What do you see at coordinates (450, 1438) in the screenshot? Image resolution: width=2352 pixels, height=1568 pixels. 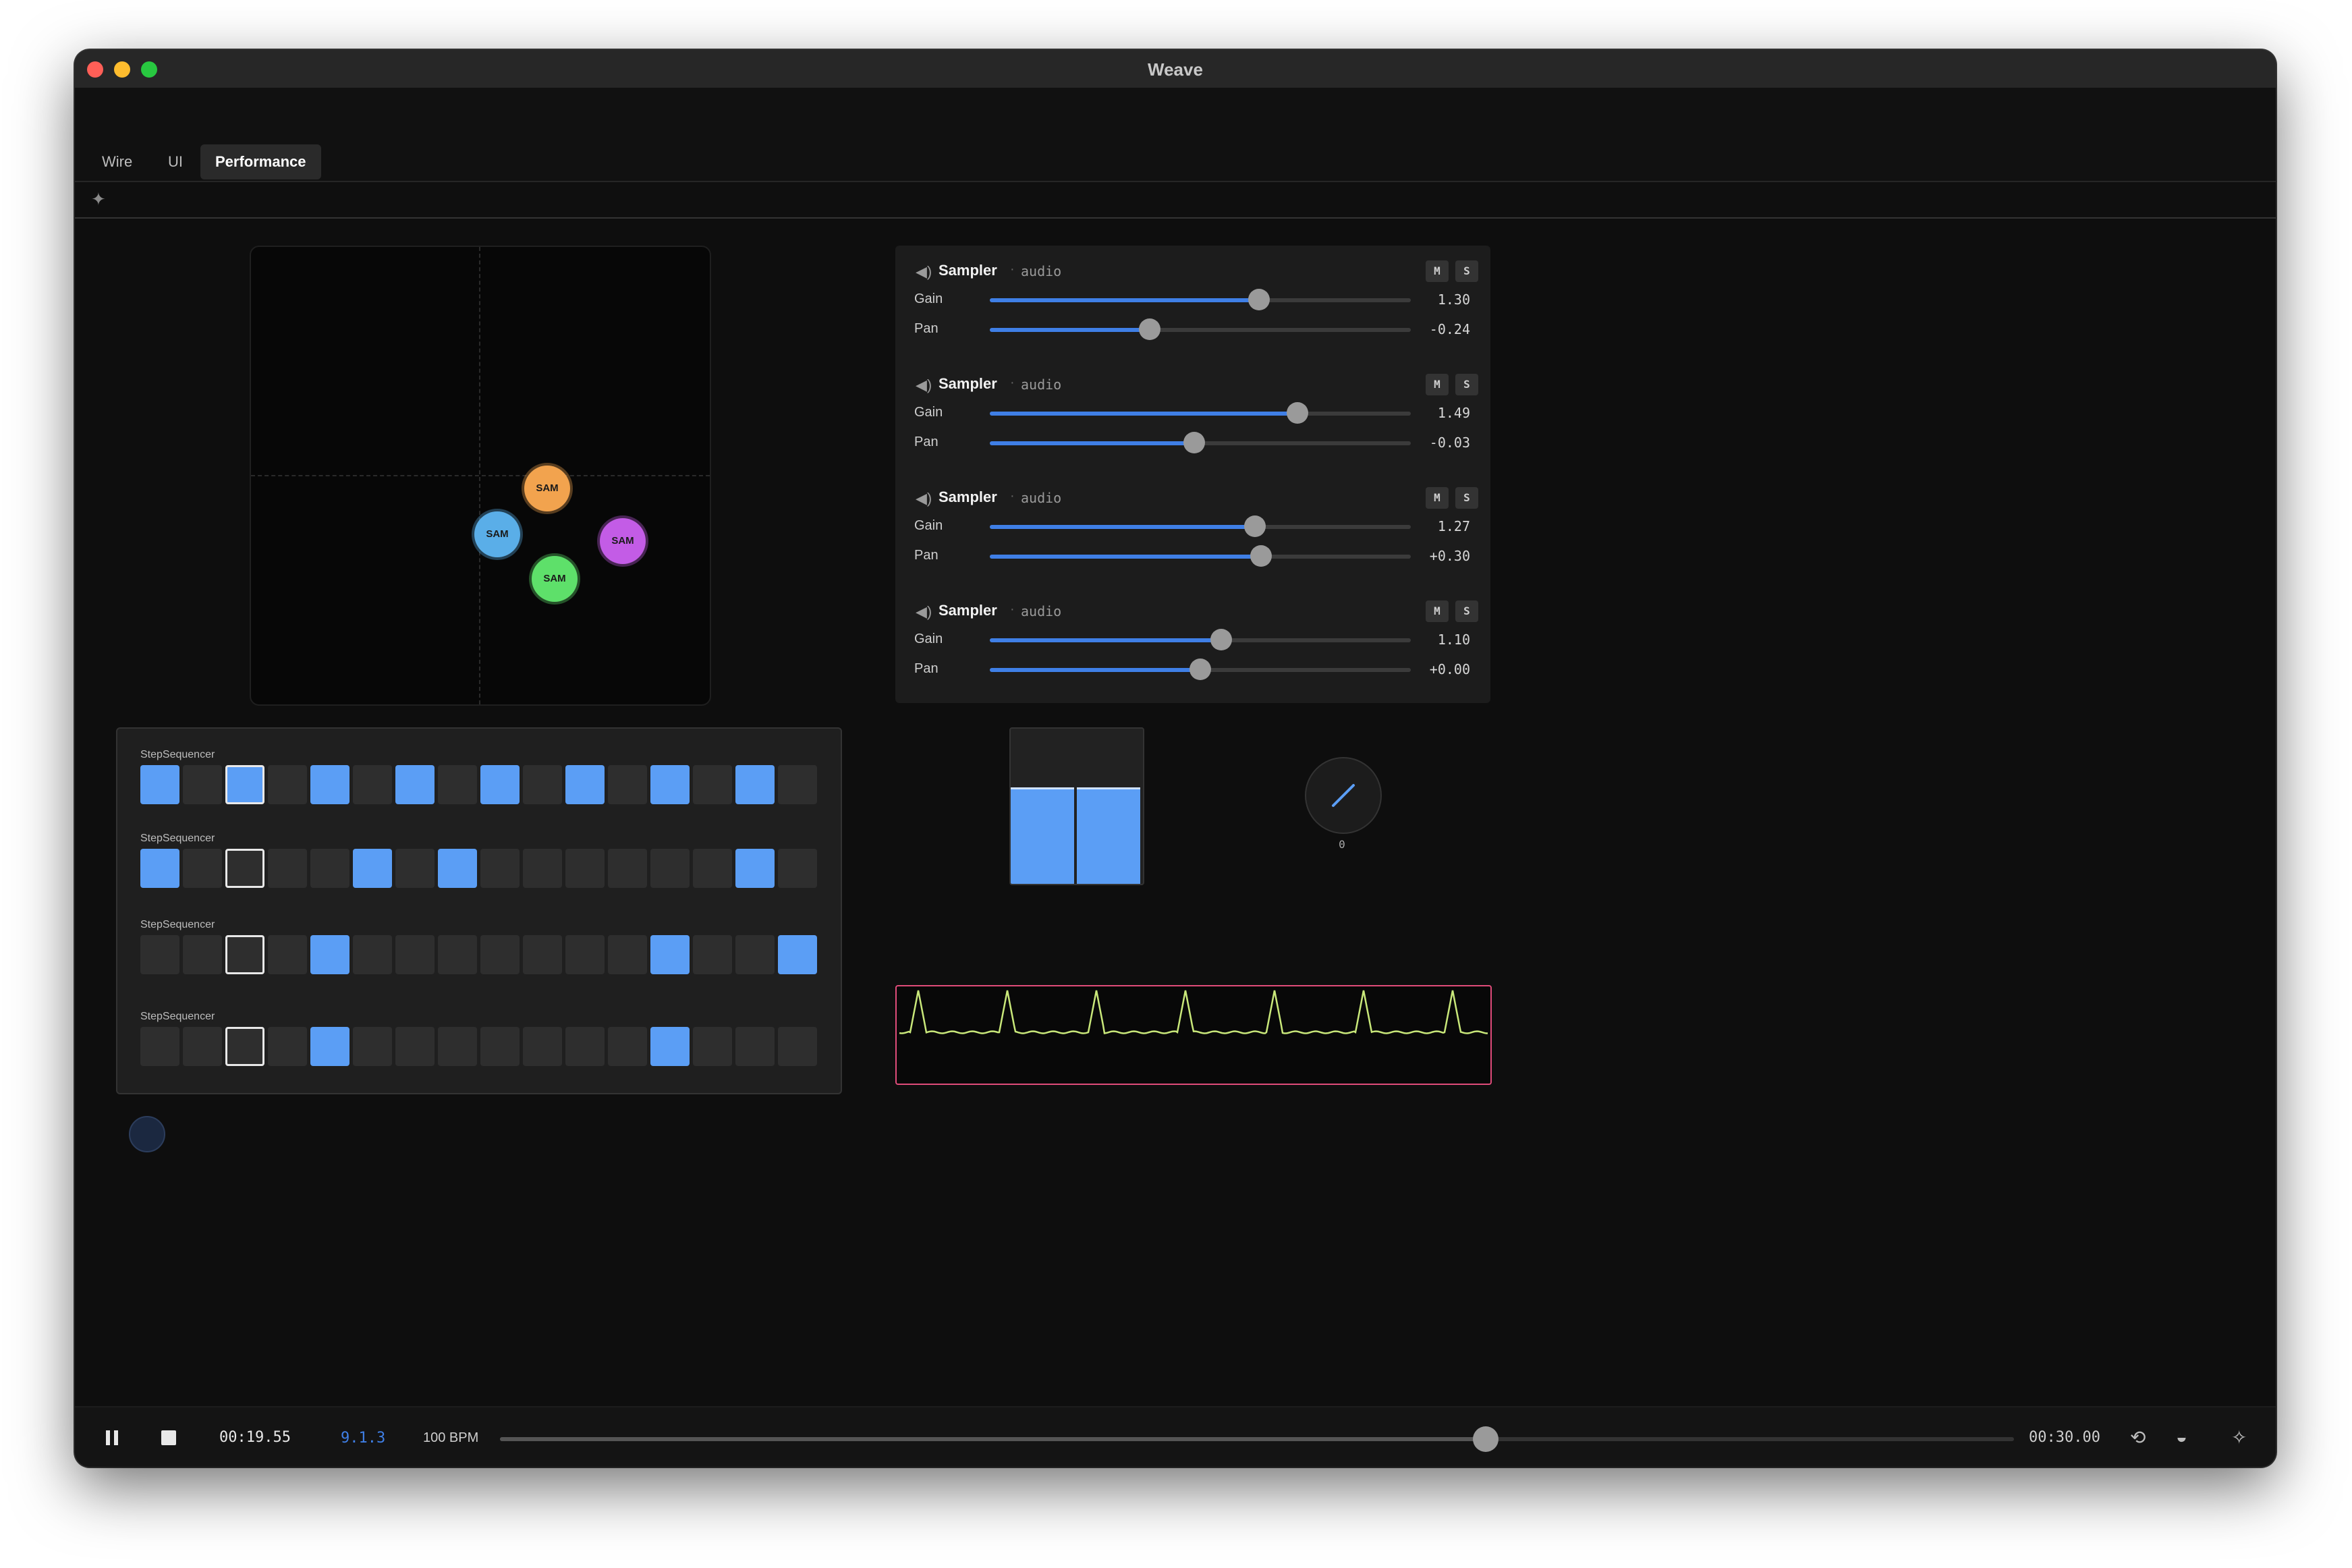 I see `tempo-display: 100 BPM` at bounding box center [450, 1438].